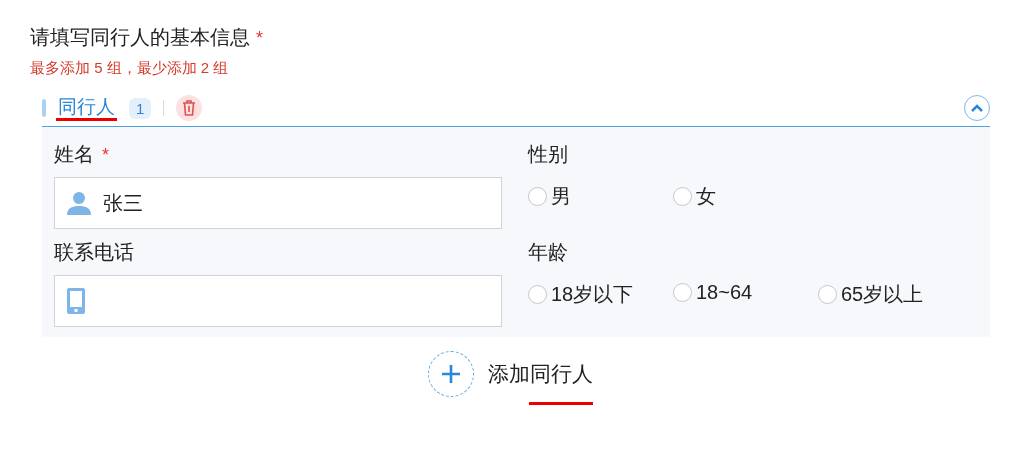  Describe the element at coordinates (745, 196) in the screenshot. I see `radio-option: 女` at that location.